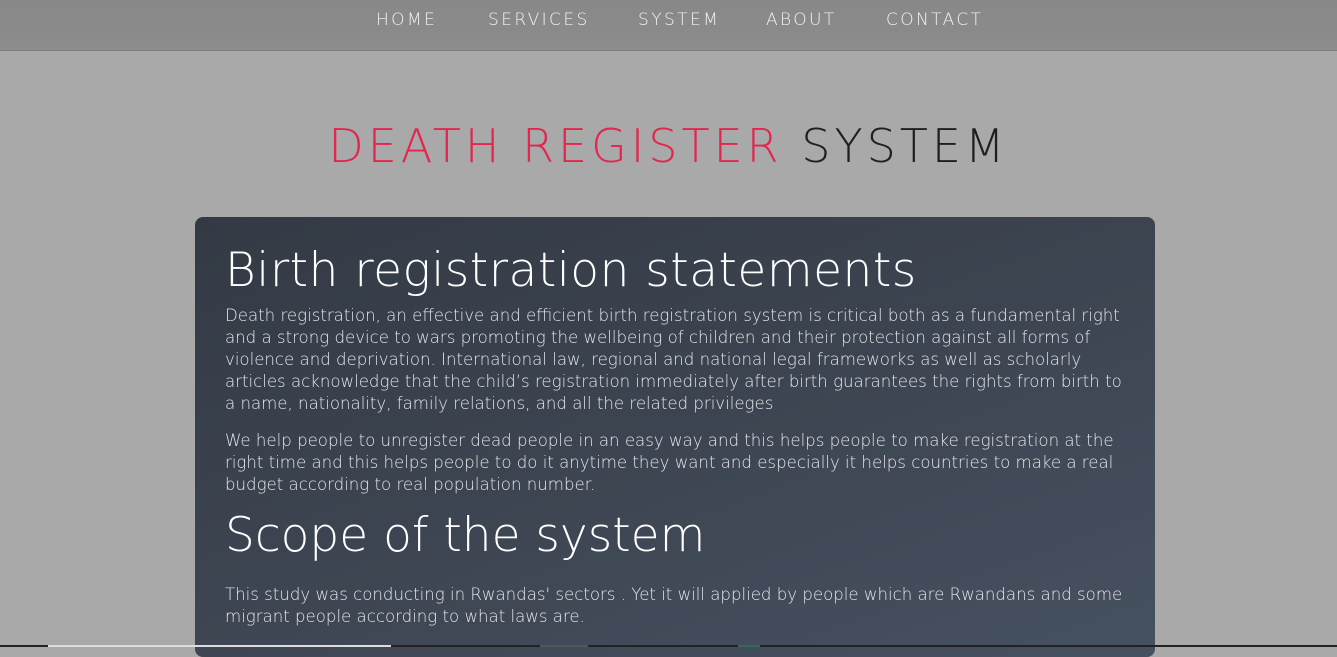 This screenshot has width=1337, height=657. What do you see at coordinates (465, 535) in the screenshot?
I see `scope-heading: Scope of the system` at bounding box center [465, 535].